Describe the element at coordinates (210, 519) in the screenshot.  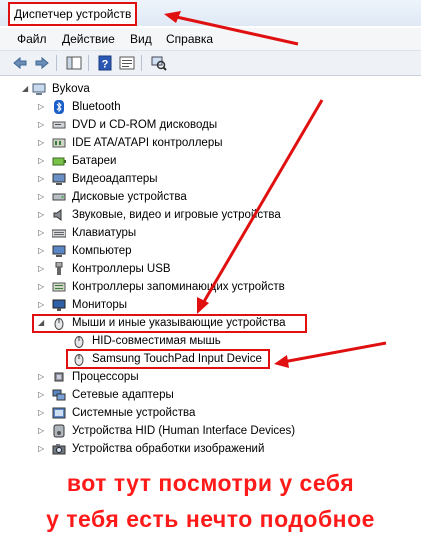
I see `caption-line-2: у тебя есть нечто подобное` at that location.